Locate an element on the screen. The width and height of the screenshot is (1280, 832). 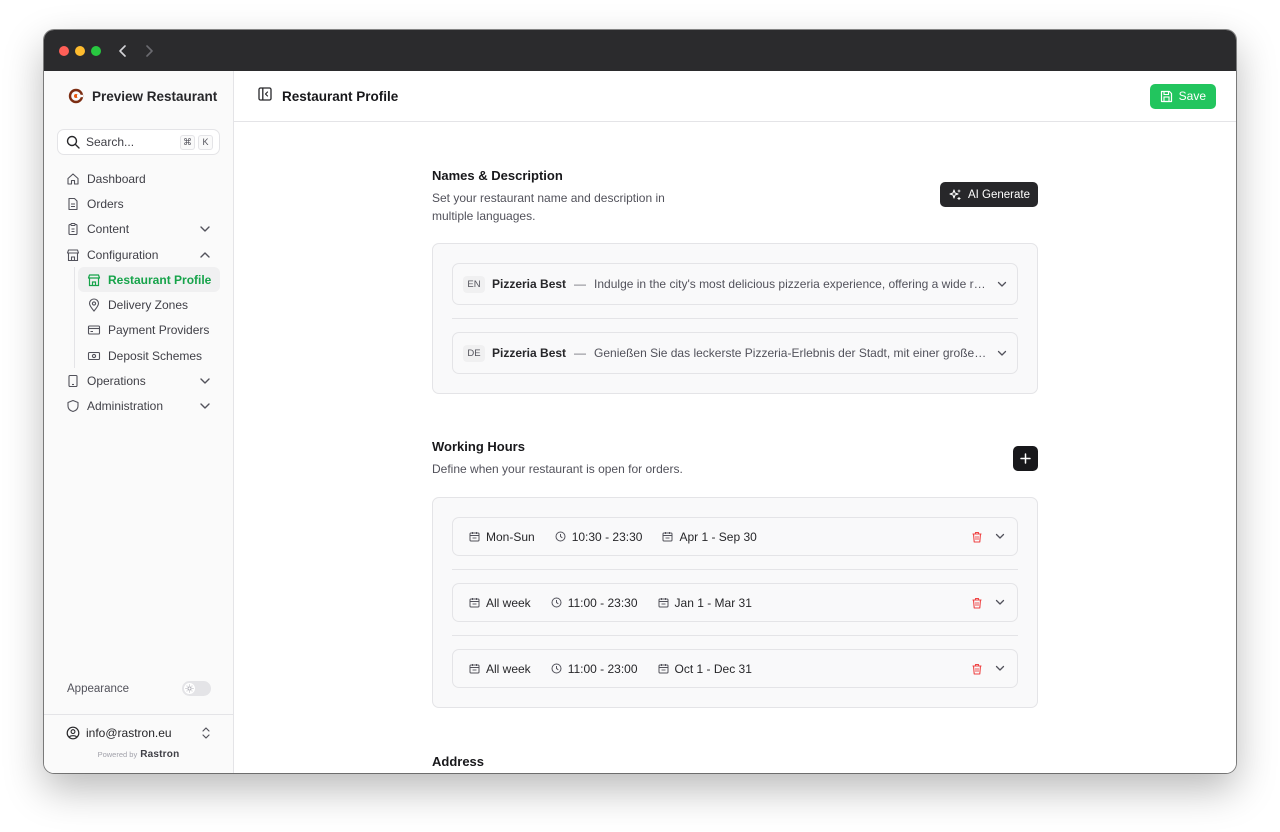
brand: Preview Restaurant is located at coordinates (138, 96).